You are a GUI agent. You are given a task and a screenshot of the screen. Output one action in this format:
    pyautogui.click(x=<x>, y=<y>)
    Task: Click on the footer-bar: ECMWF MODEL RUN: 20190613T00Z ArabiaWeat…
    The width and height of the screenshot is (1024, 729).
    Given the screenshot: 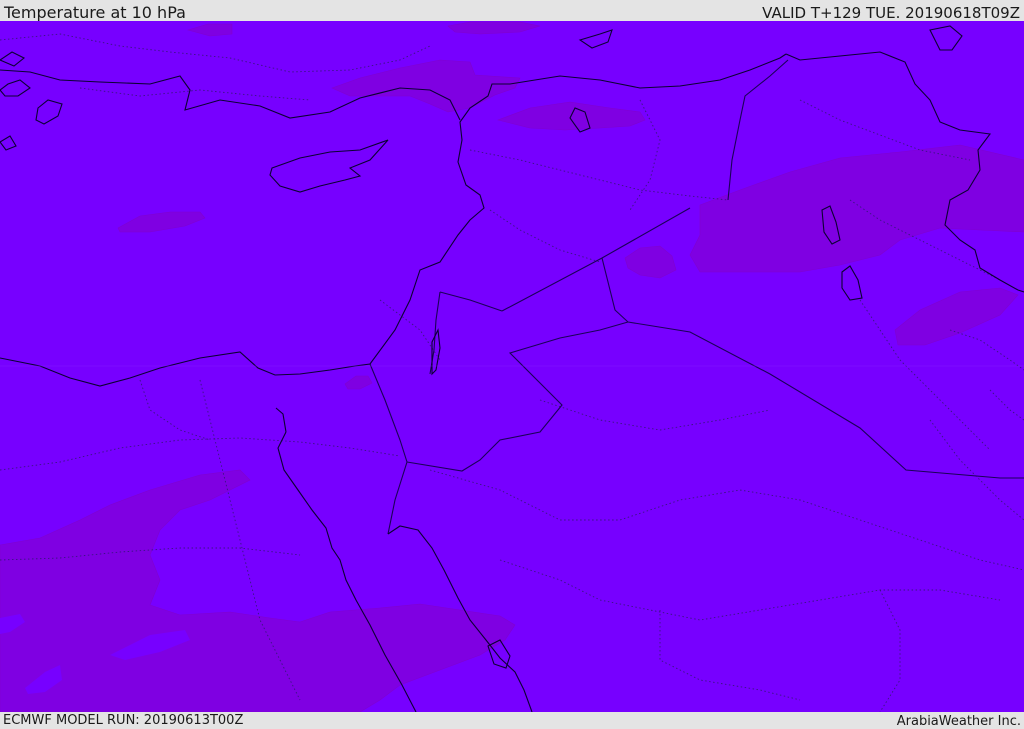 What is the action you would take?
    pyautogui.click(x=512, y=720)
    